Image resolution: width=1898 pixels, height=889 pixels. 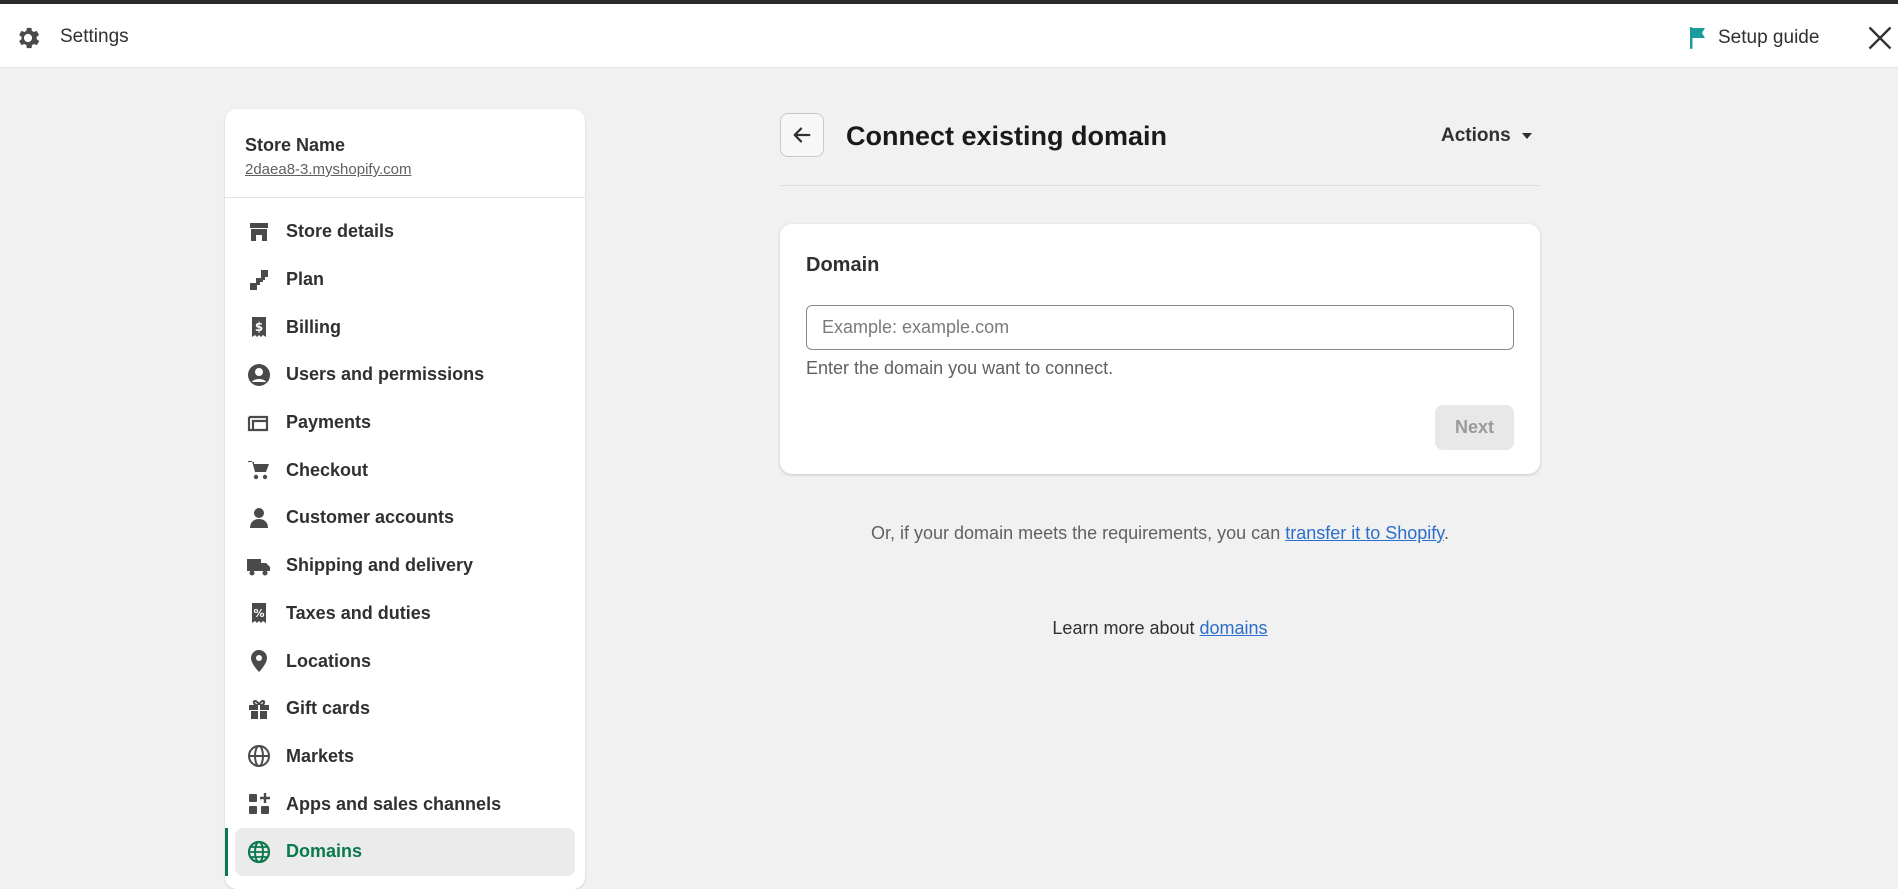 I want to click on apps-icon, so click(x=259, y=804).